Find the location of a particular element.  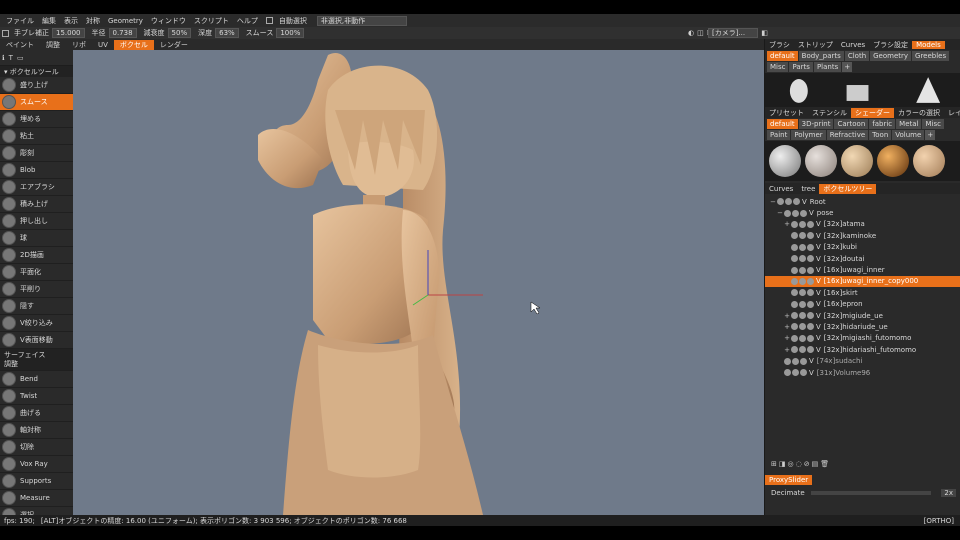

tree-tab-curves: Curves is located at coordinates (781, 189).